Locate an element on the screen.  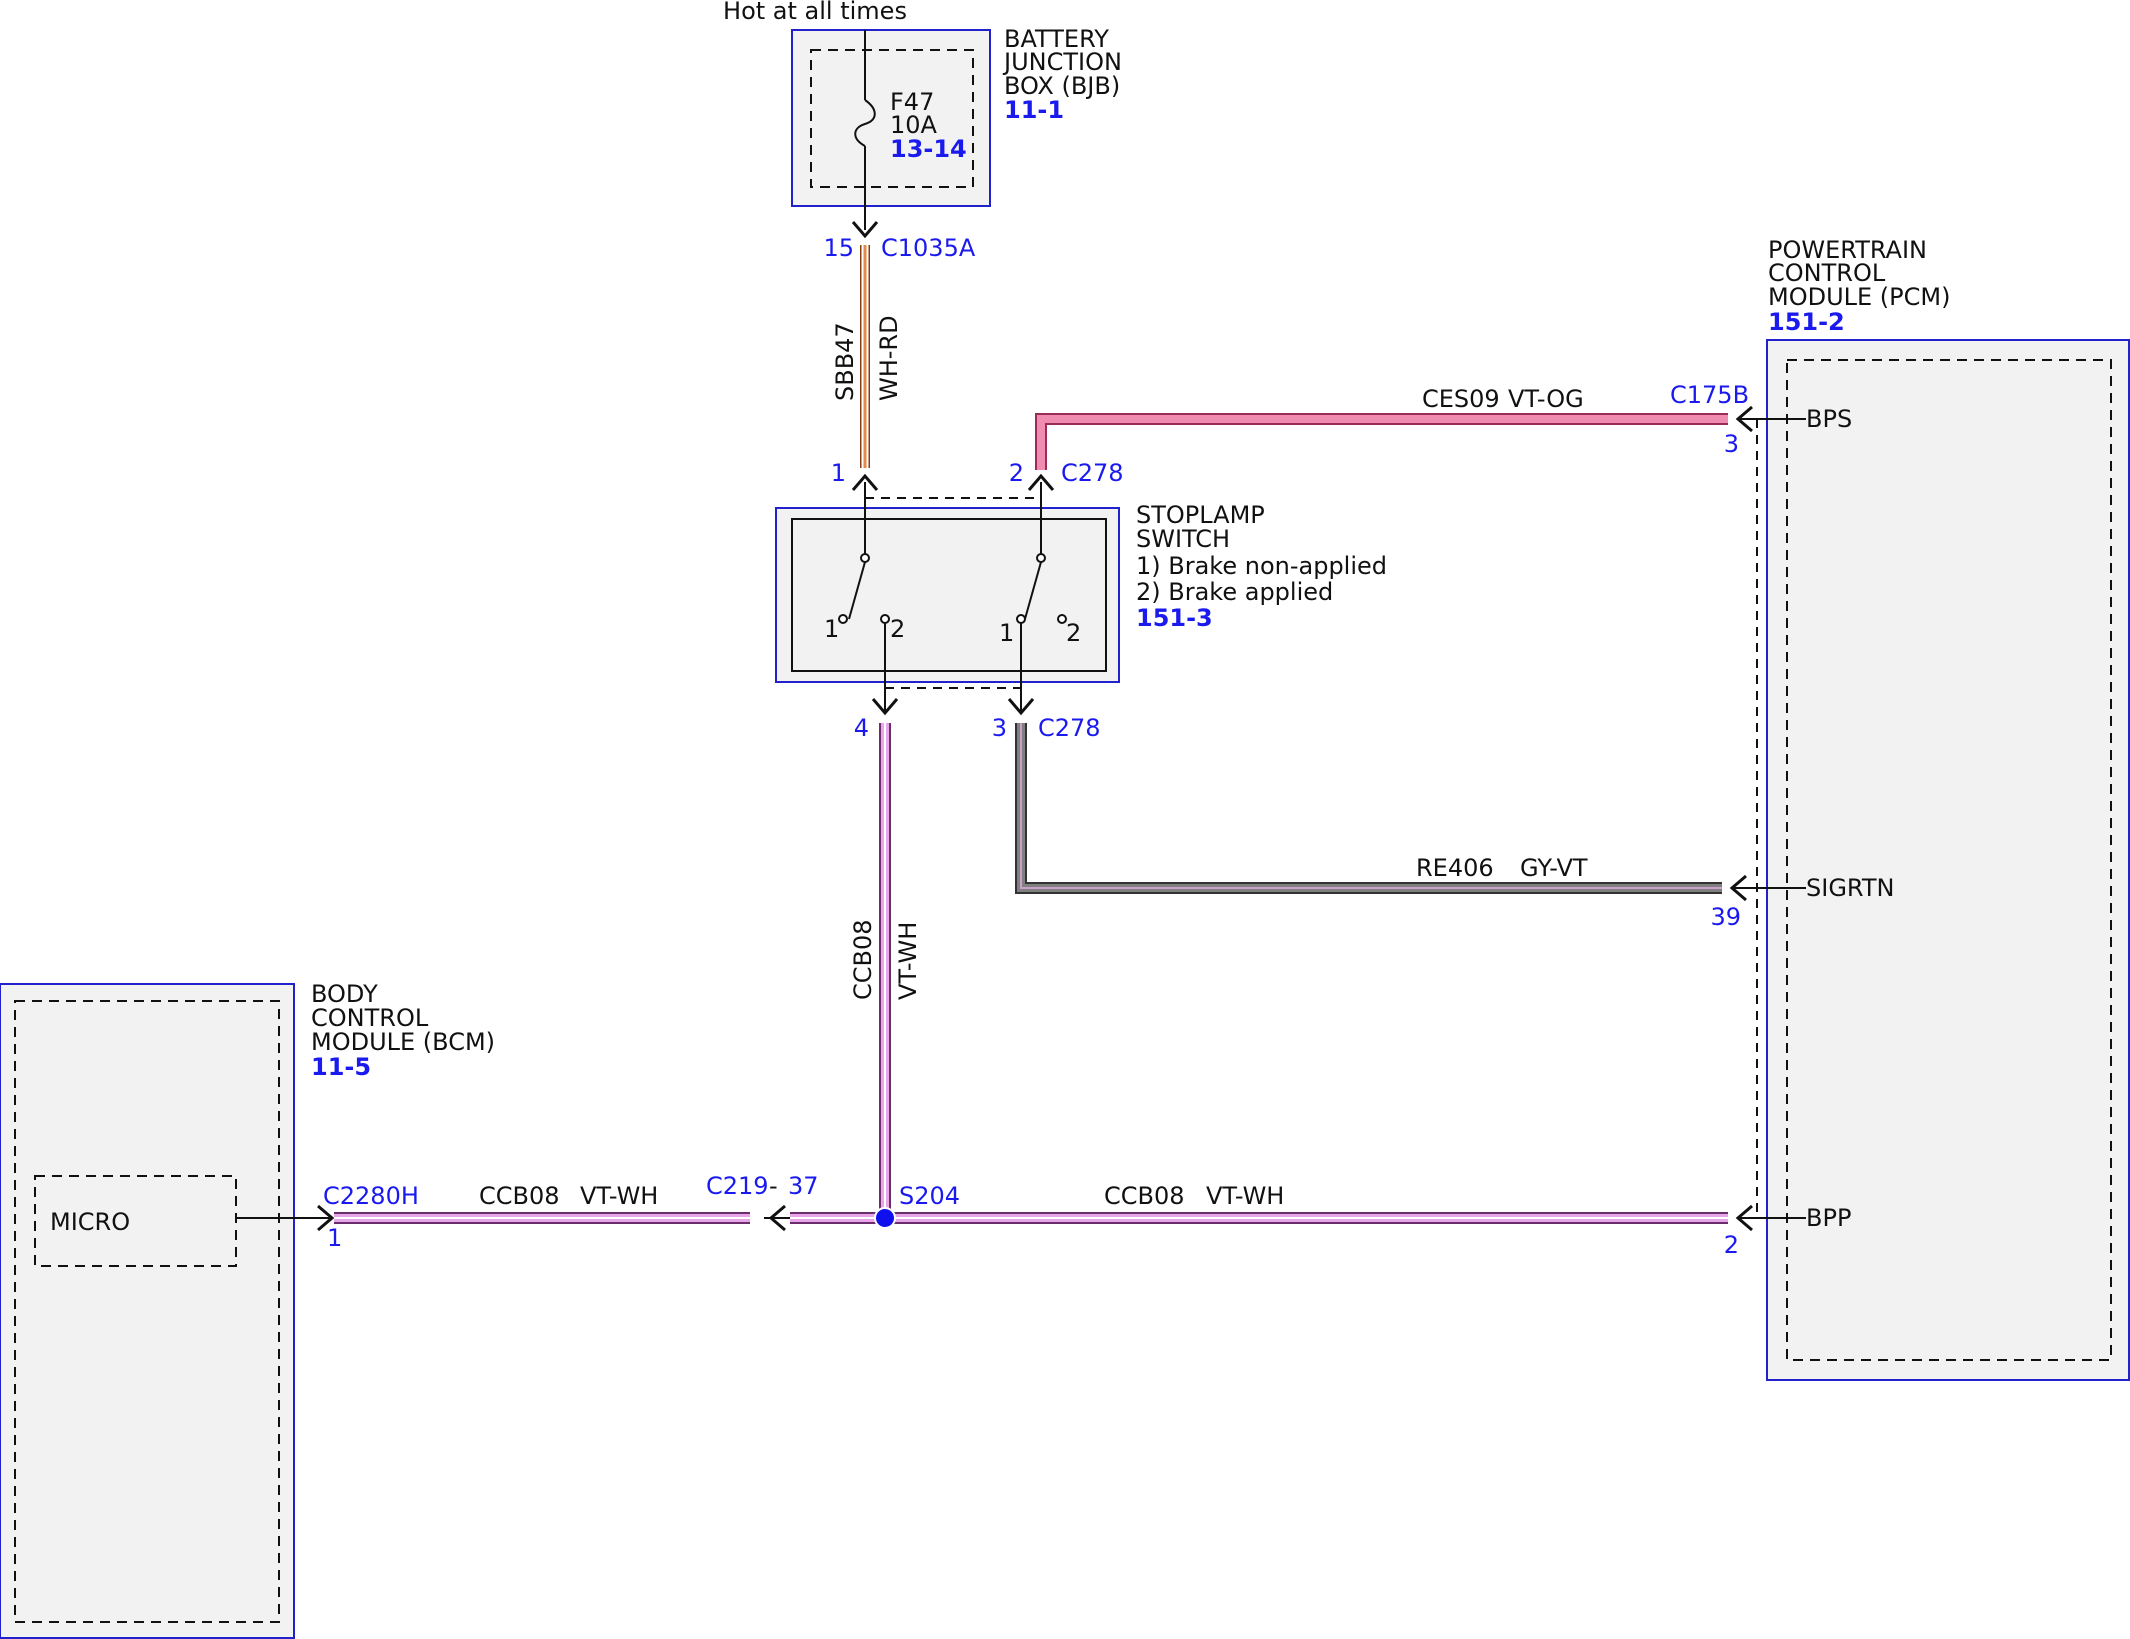
wire-ccb08-vertical-circuit: CCB08 is located at coordinates (863, 959).